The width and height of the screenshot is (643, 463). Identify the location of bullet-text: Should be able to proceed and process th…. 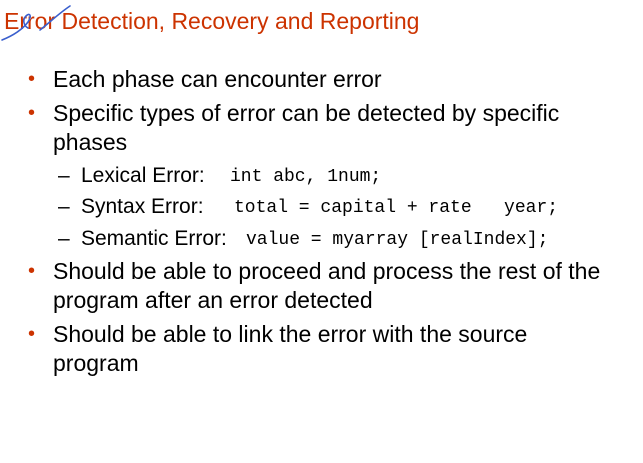
(327, 271).